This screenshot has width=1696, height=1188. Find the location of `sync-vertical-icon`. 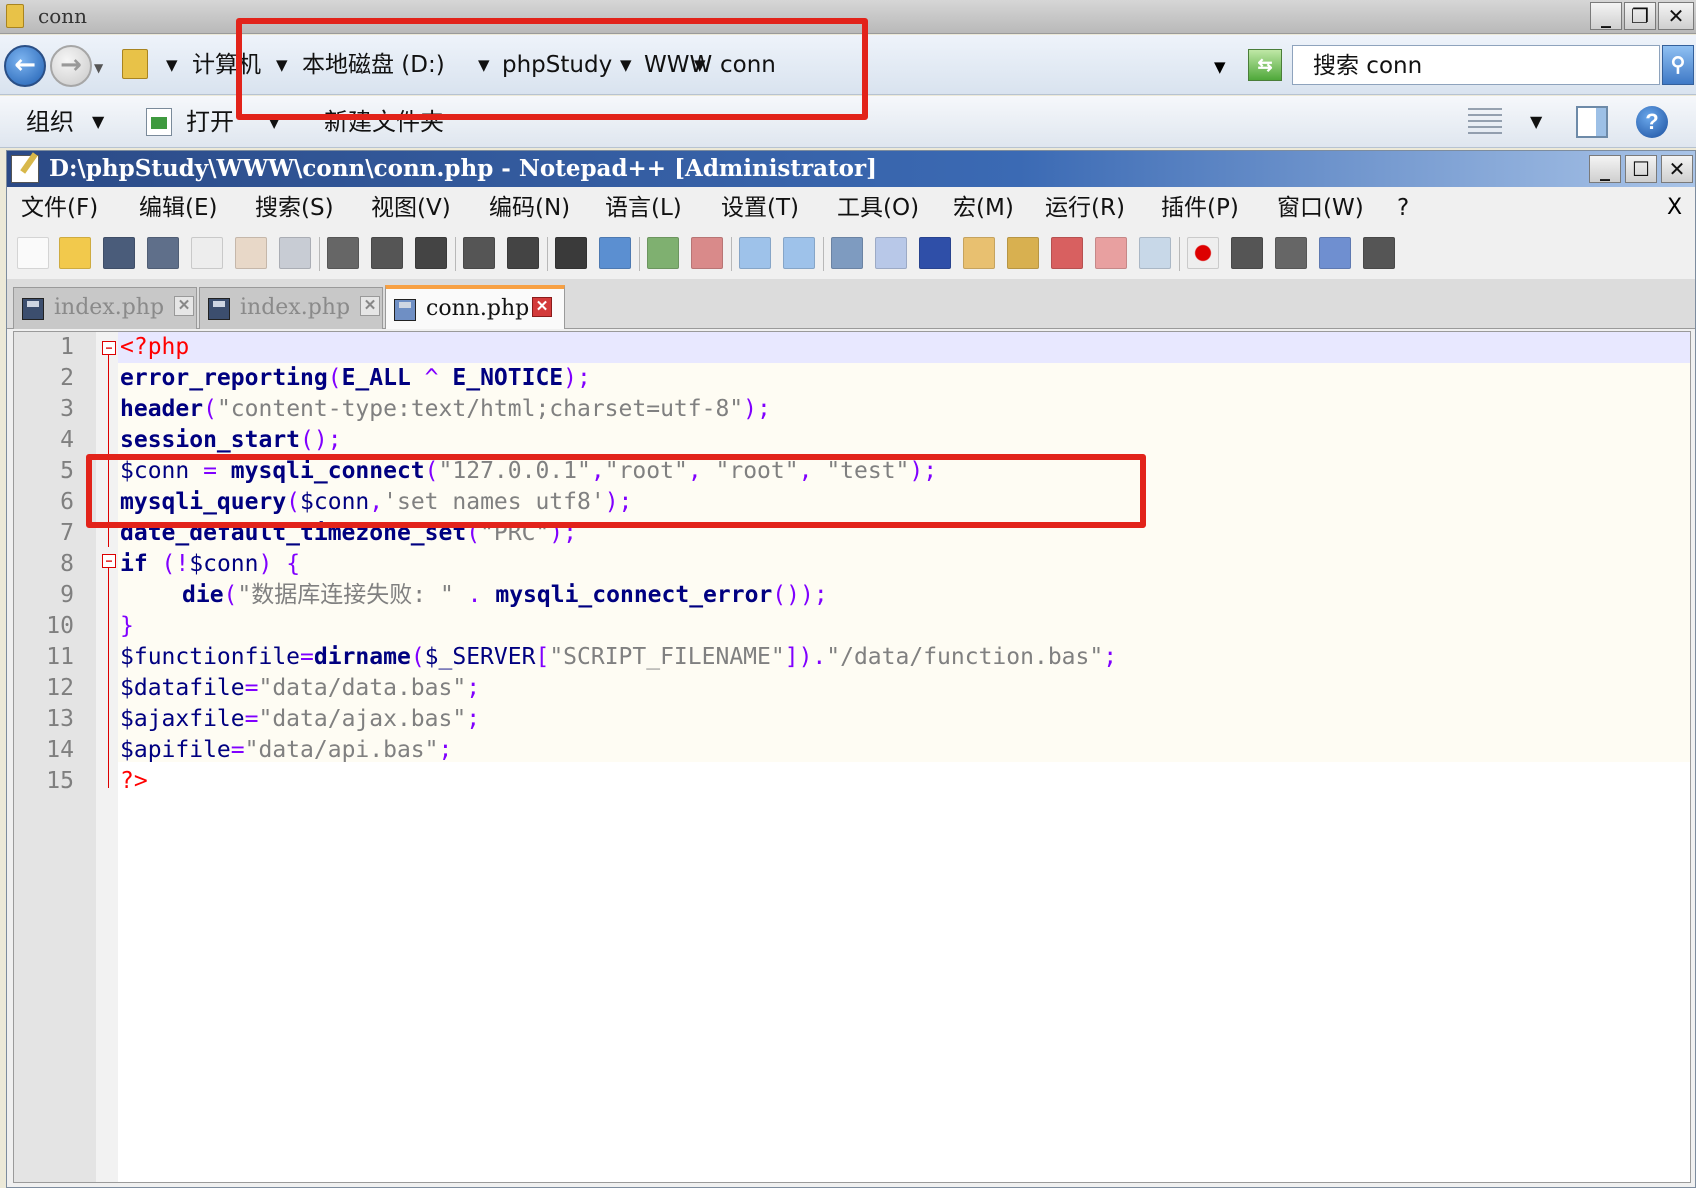

sync-vertical-icon is located at coordinates (755, 253).